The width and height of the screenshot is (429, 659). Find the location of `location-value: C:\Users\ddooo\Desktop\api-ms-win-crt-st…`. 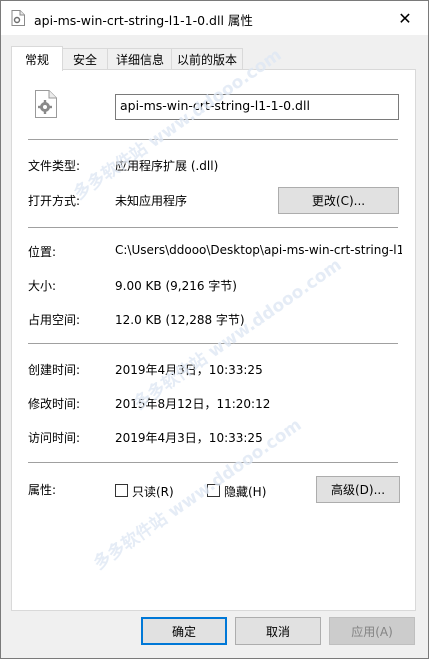

location-value: C:\Users\ddooo\Desktop\api-ms-win-crt-st… is located at coordinates (258, 250).